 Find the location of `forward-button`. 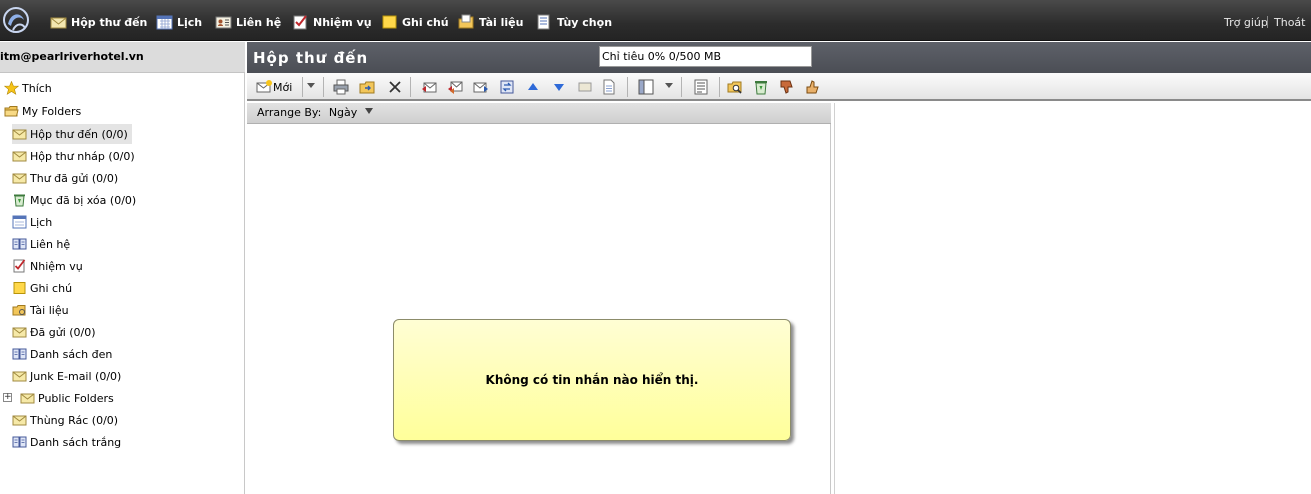

forward-button is located at coordinates (481, 87).